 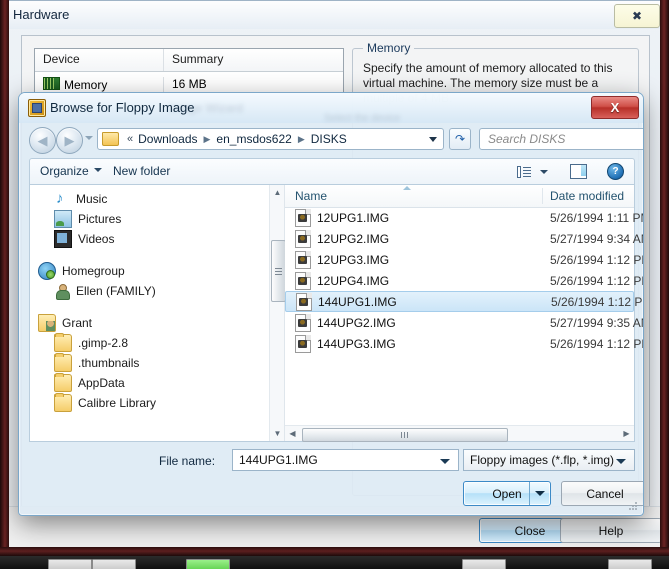 I want to click on dialog-close-button: X, so click(x=615, y=107).